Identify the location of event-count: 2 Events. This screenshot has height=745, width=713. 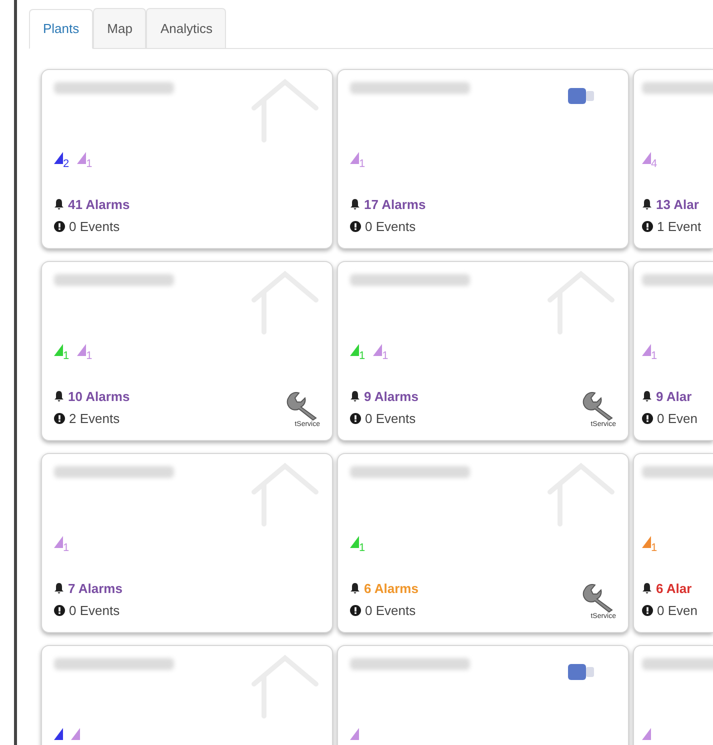
(94, 419).